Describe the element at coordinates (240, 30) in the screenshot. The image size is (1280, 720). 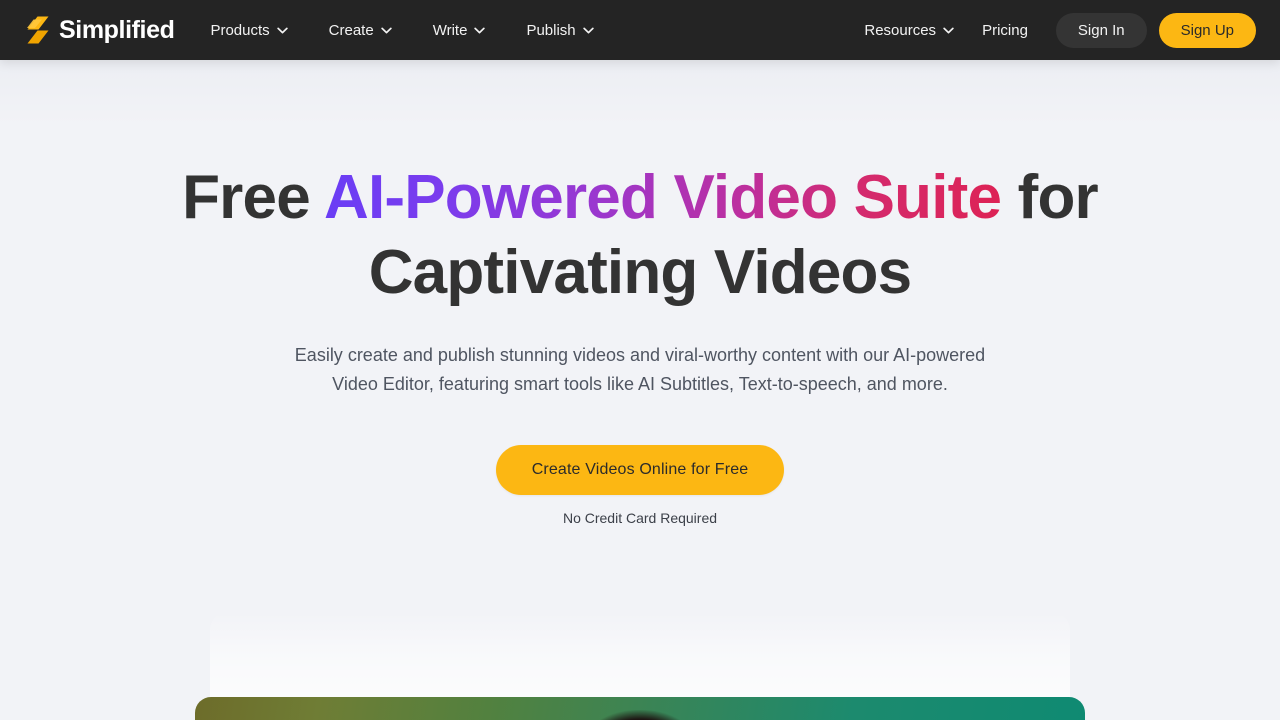
I see `nav-item-label: Products` at that location.